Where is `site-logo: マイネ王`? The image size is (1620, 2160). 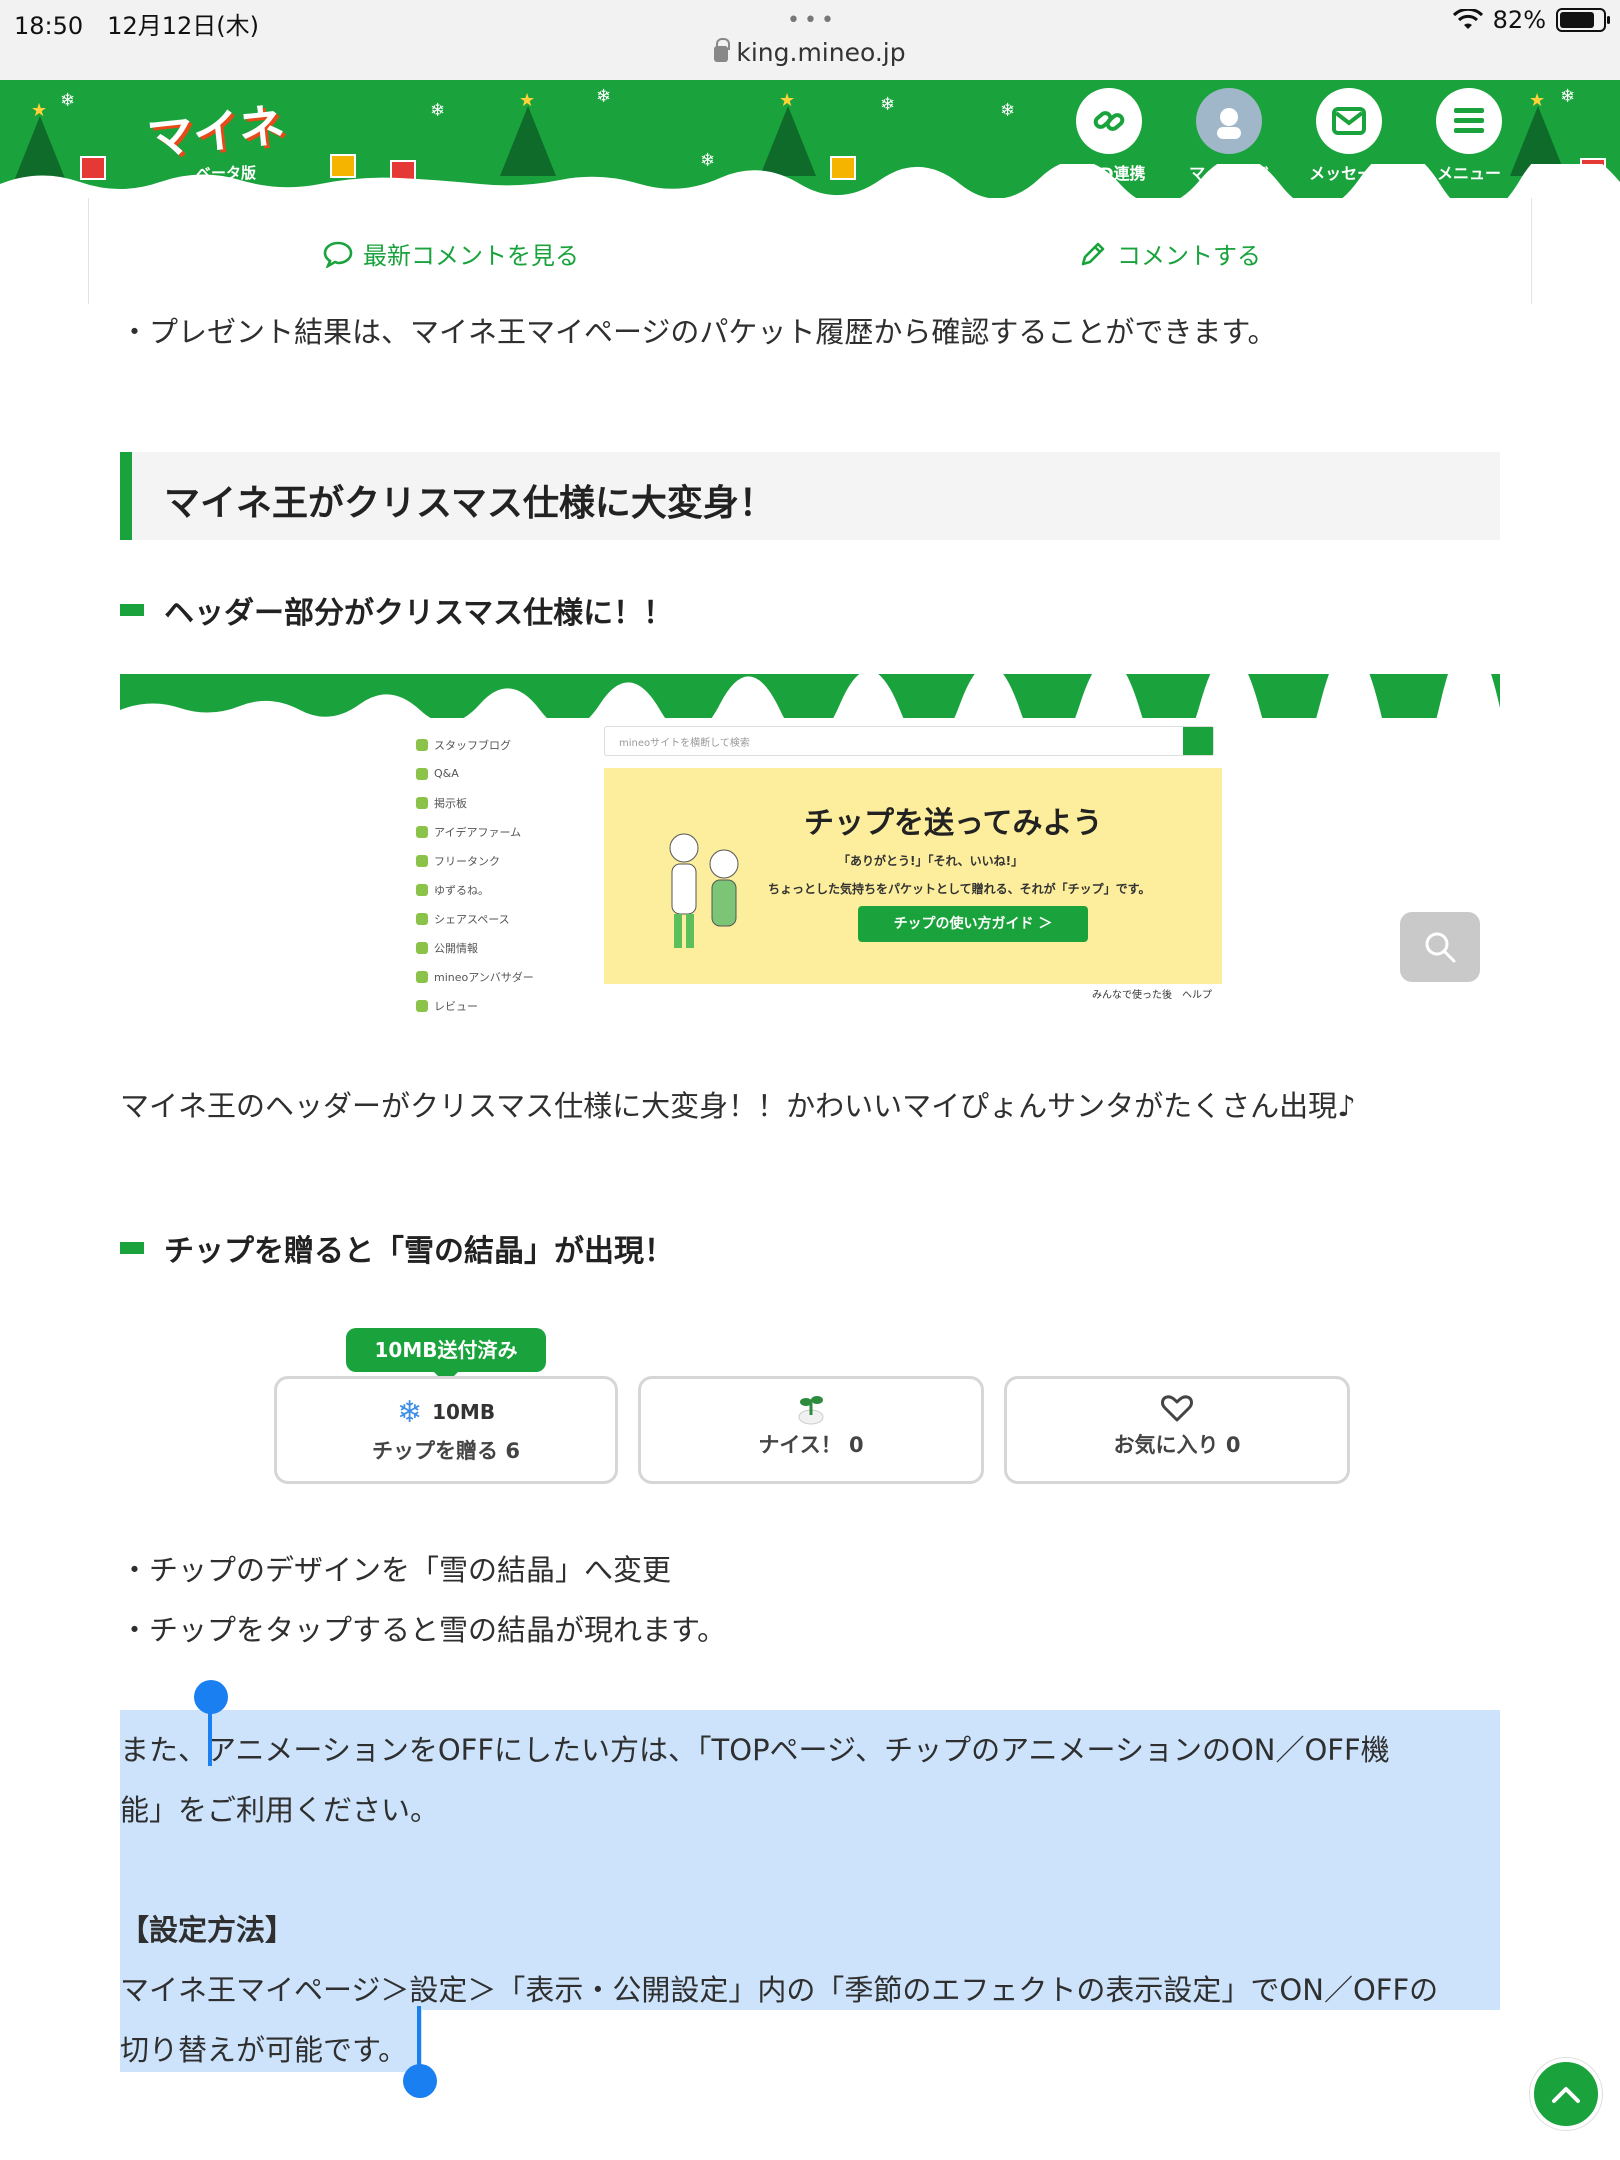 site-logo: マイネ王 is located at coordinates (230, 143).